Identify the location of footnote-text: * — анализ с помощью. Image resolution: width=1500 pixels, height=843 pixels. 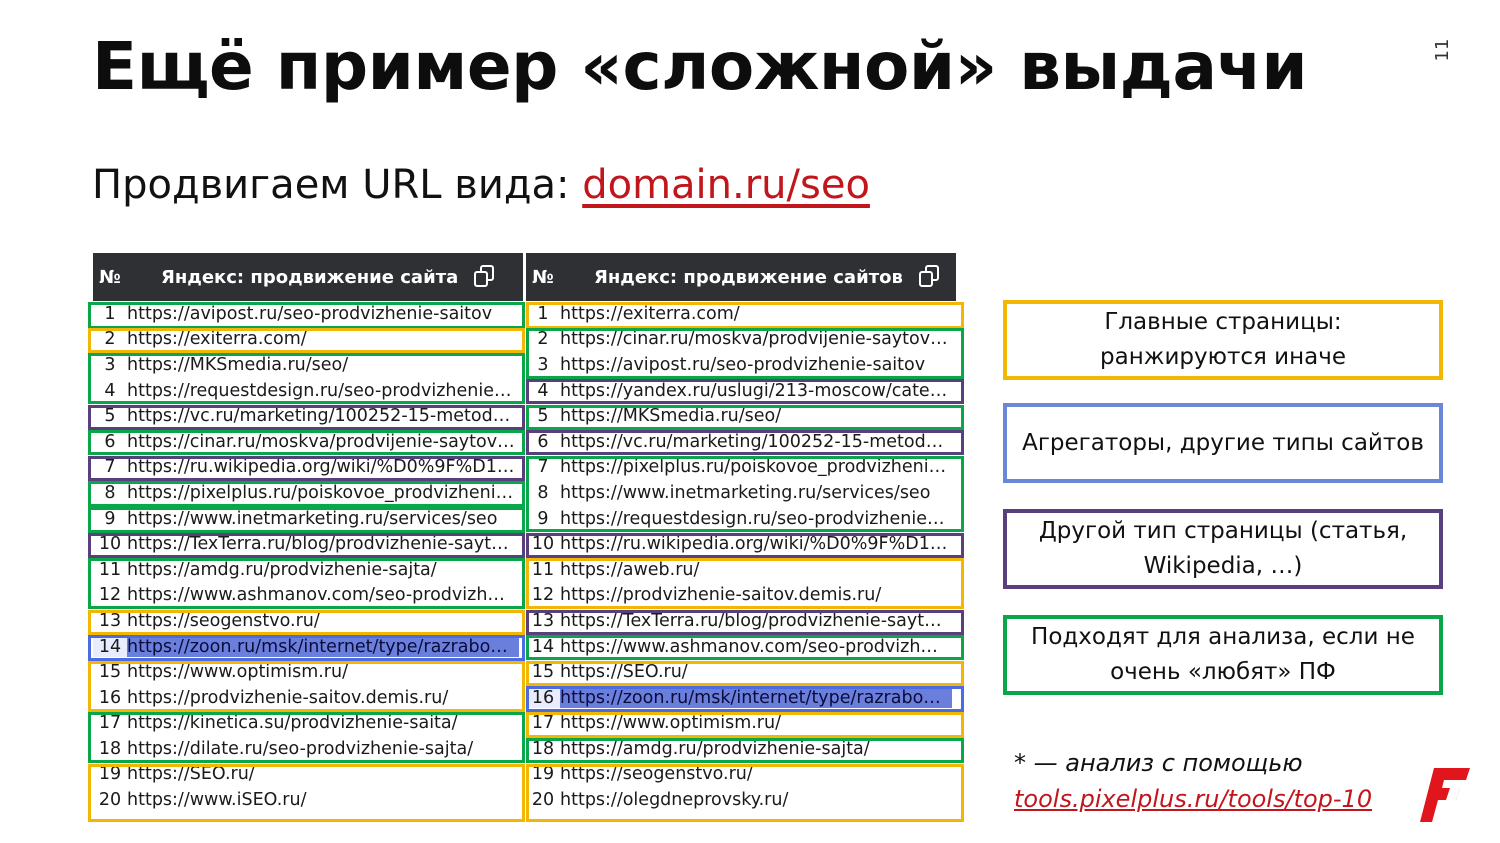
(1158, 763).